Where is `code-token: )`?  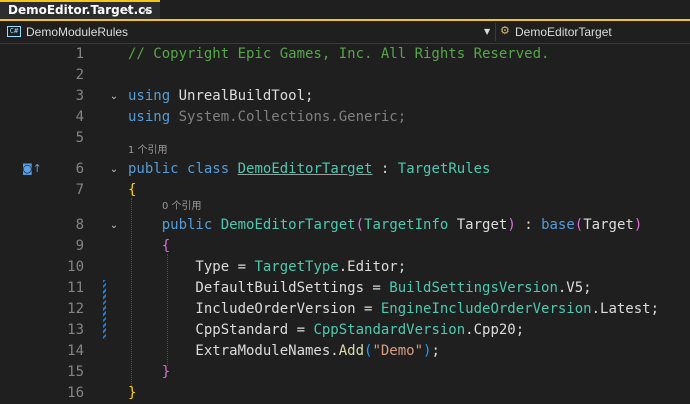
code-token: ) is located at coordinates (511, 225).